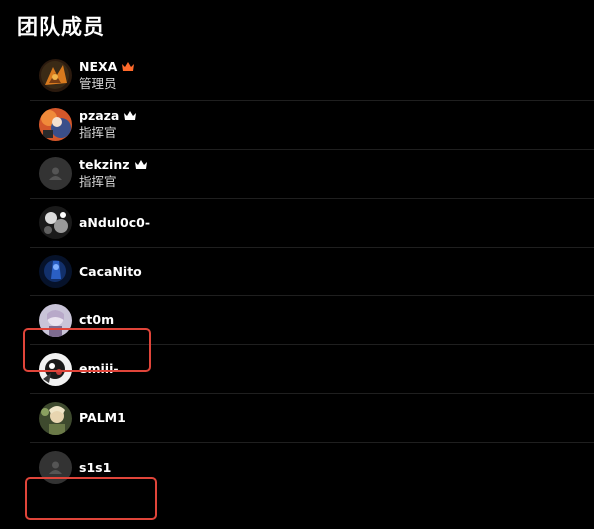 Image resolution: width=594 pixels, height=529 pixels. Describe the element at coordinates (102, 418) in the screenshot. I see `member-name: PALM1` at that location.